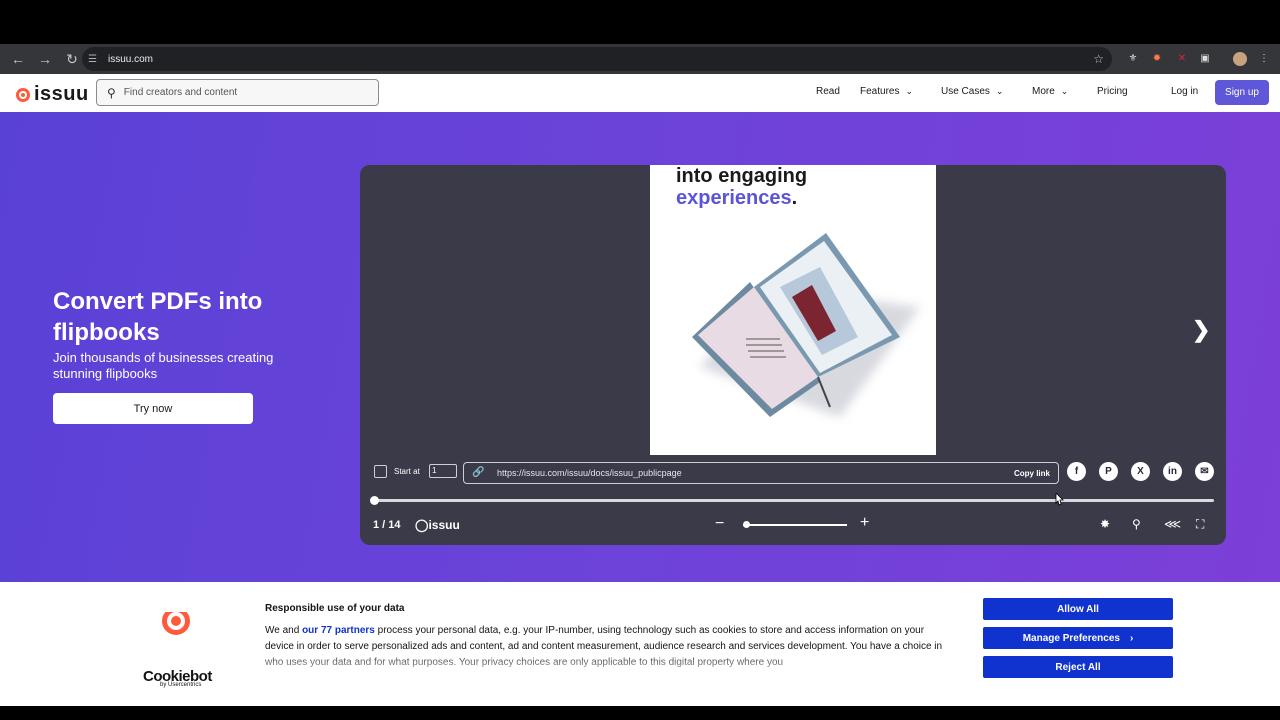 The width and height of the screenshot is (1280, 720). Describe the element at coordinates (1112, 91) in the screenshot. I see `nav-pricing: Pricing` at that location.